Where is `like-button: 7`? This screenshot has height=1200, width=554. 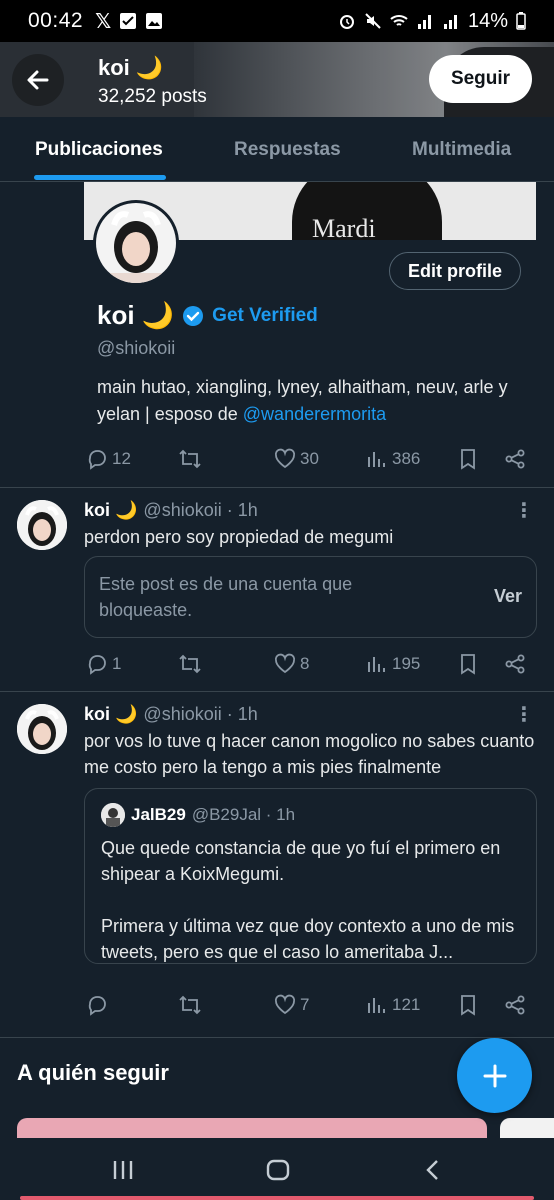 like-button: 7 is located at coordinates (291, 1005).